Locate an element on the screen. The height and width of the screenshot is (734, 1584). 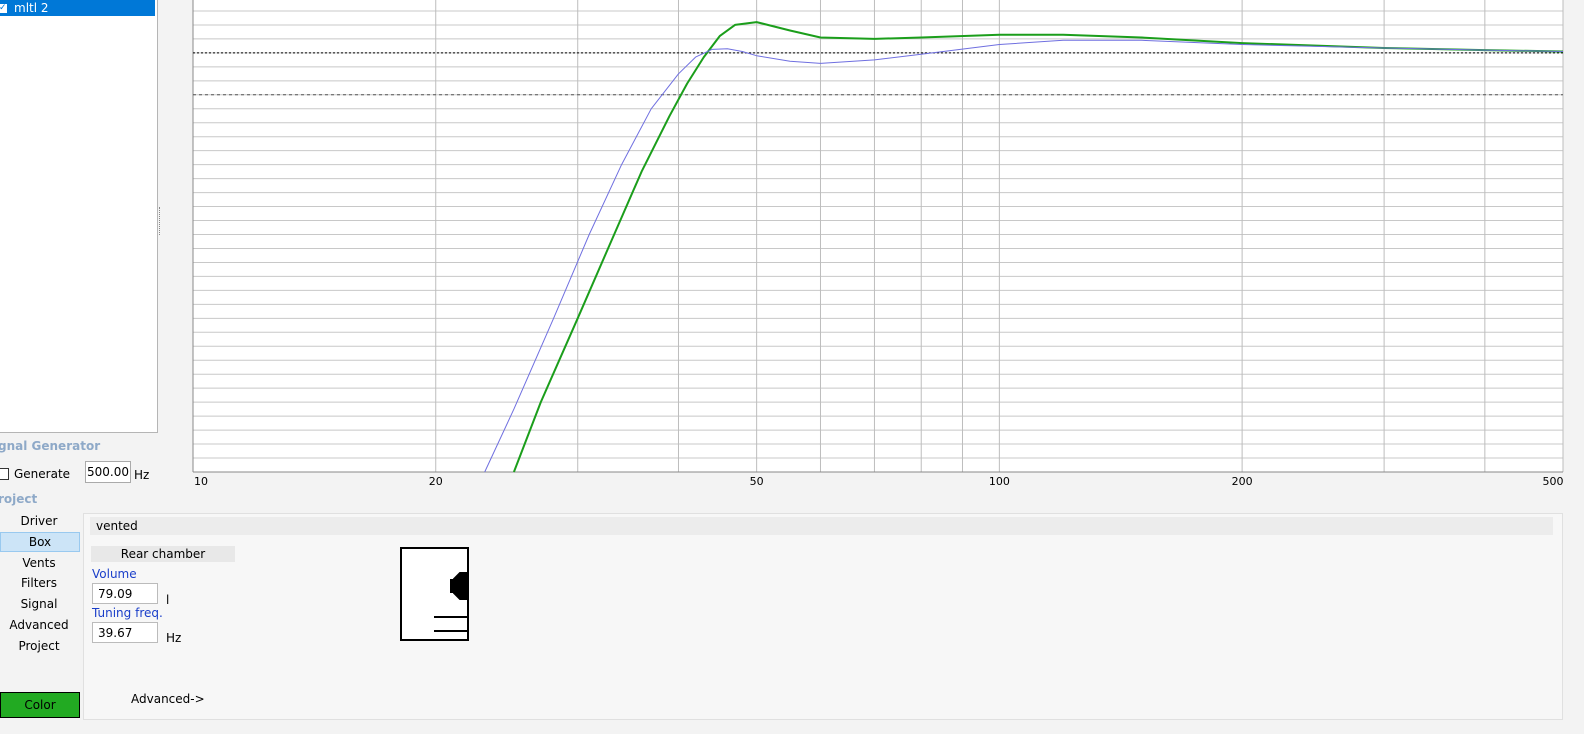
generate-checkbox is located at coordinates (4, 474).